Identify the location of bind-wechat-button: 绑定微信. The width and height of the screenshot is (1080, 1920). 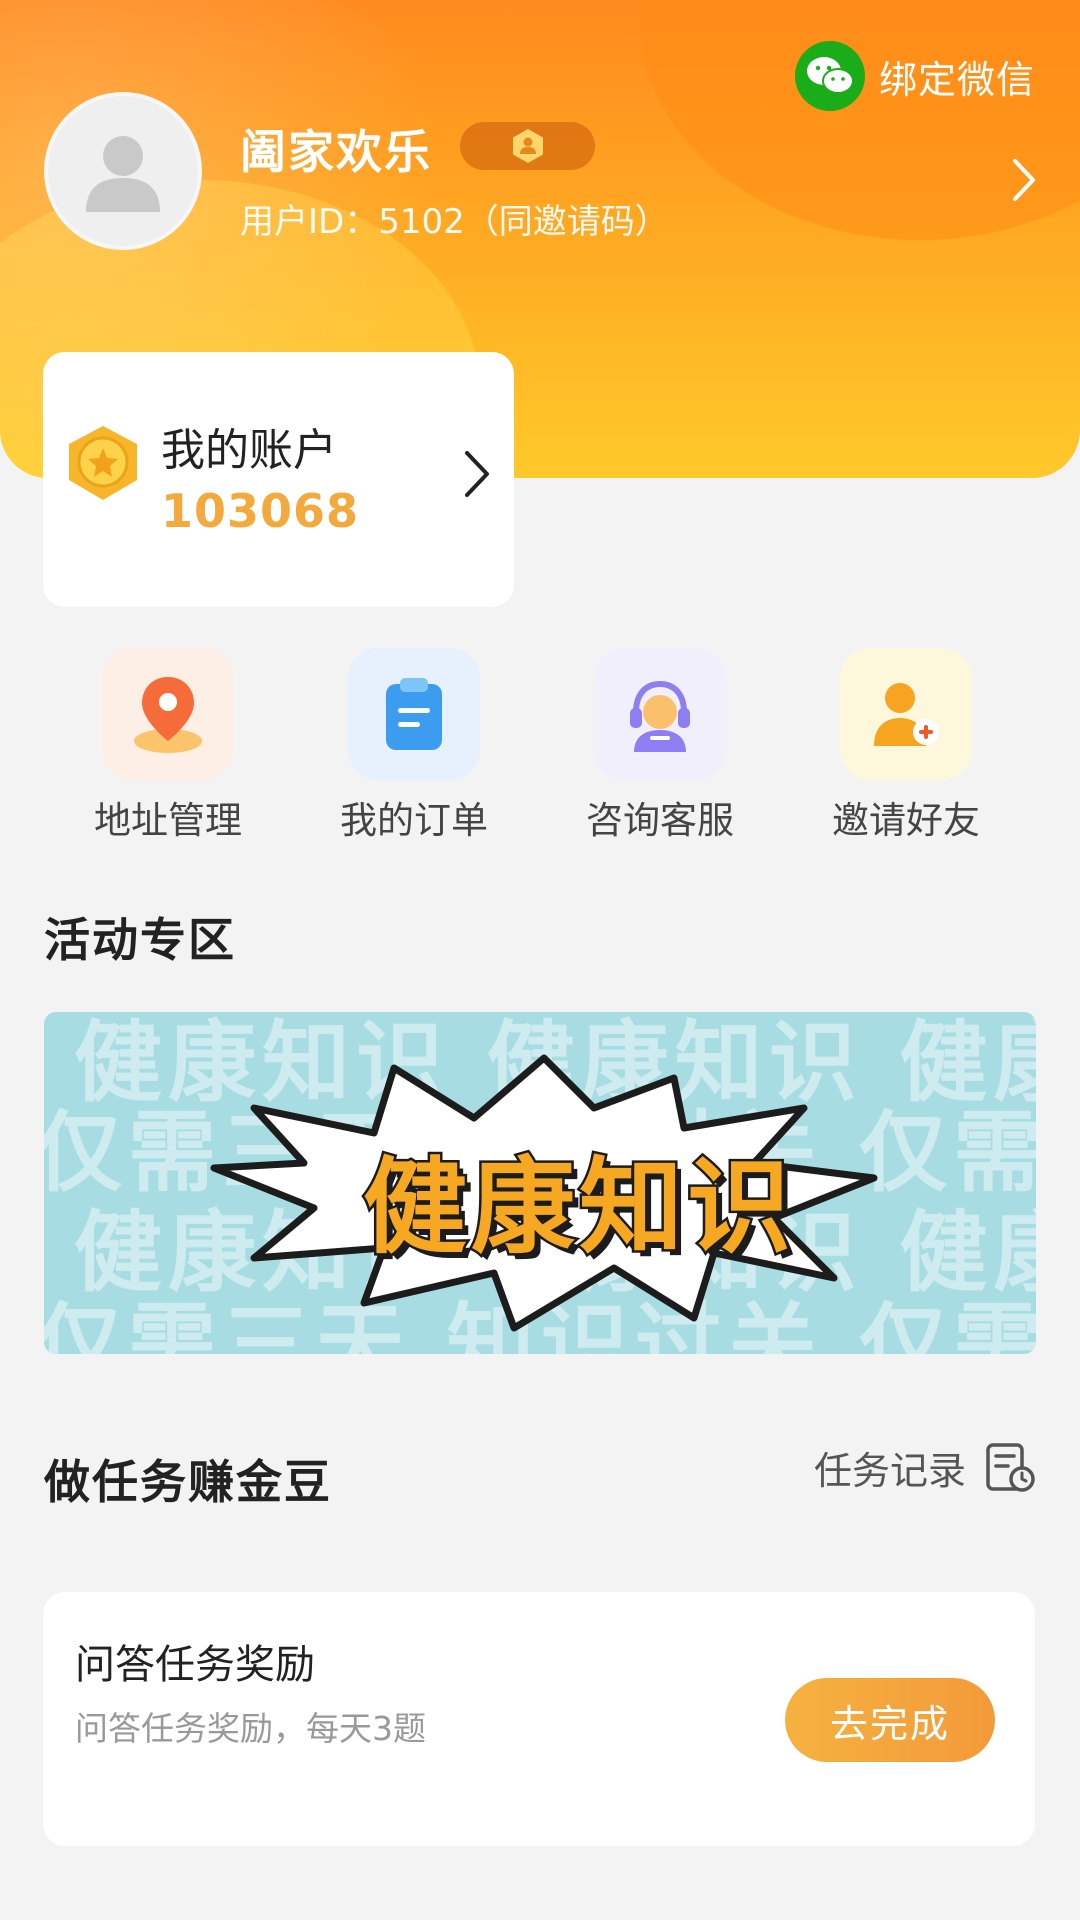
(914, 76).